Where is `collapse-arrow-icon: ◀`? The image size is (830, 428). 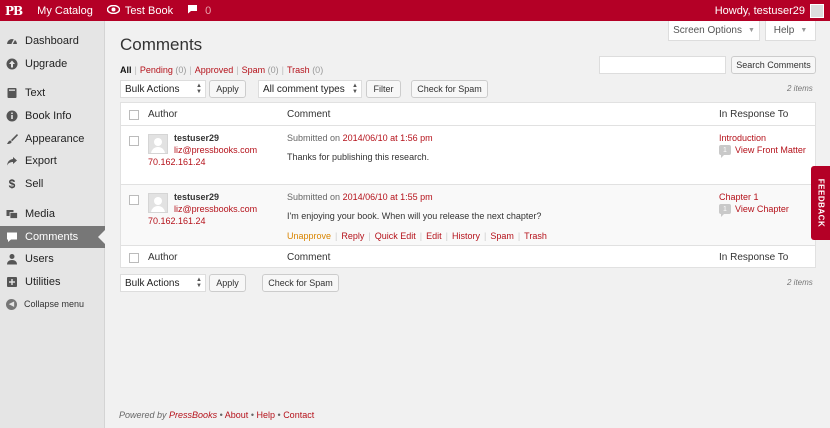 collapse-arrow-icon: ◀ is located at coordinates (11, 304).